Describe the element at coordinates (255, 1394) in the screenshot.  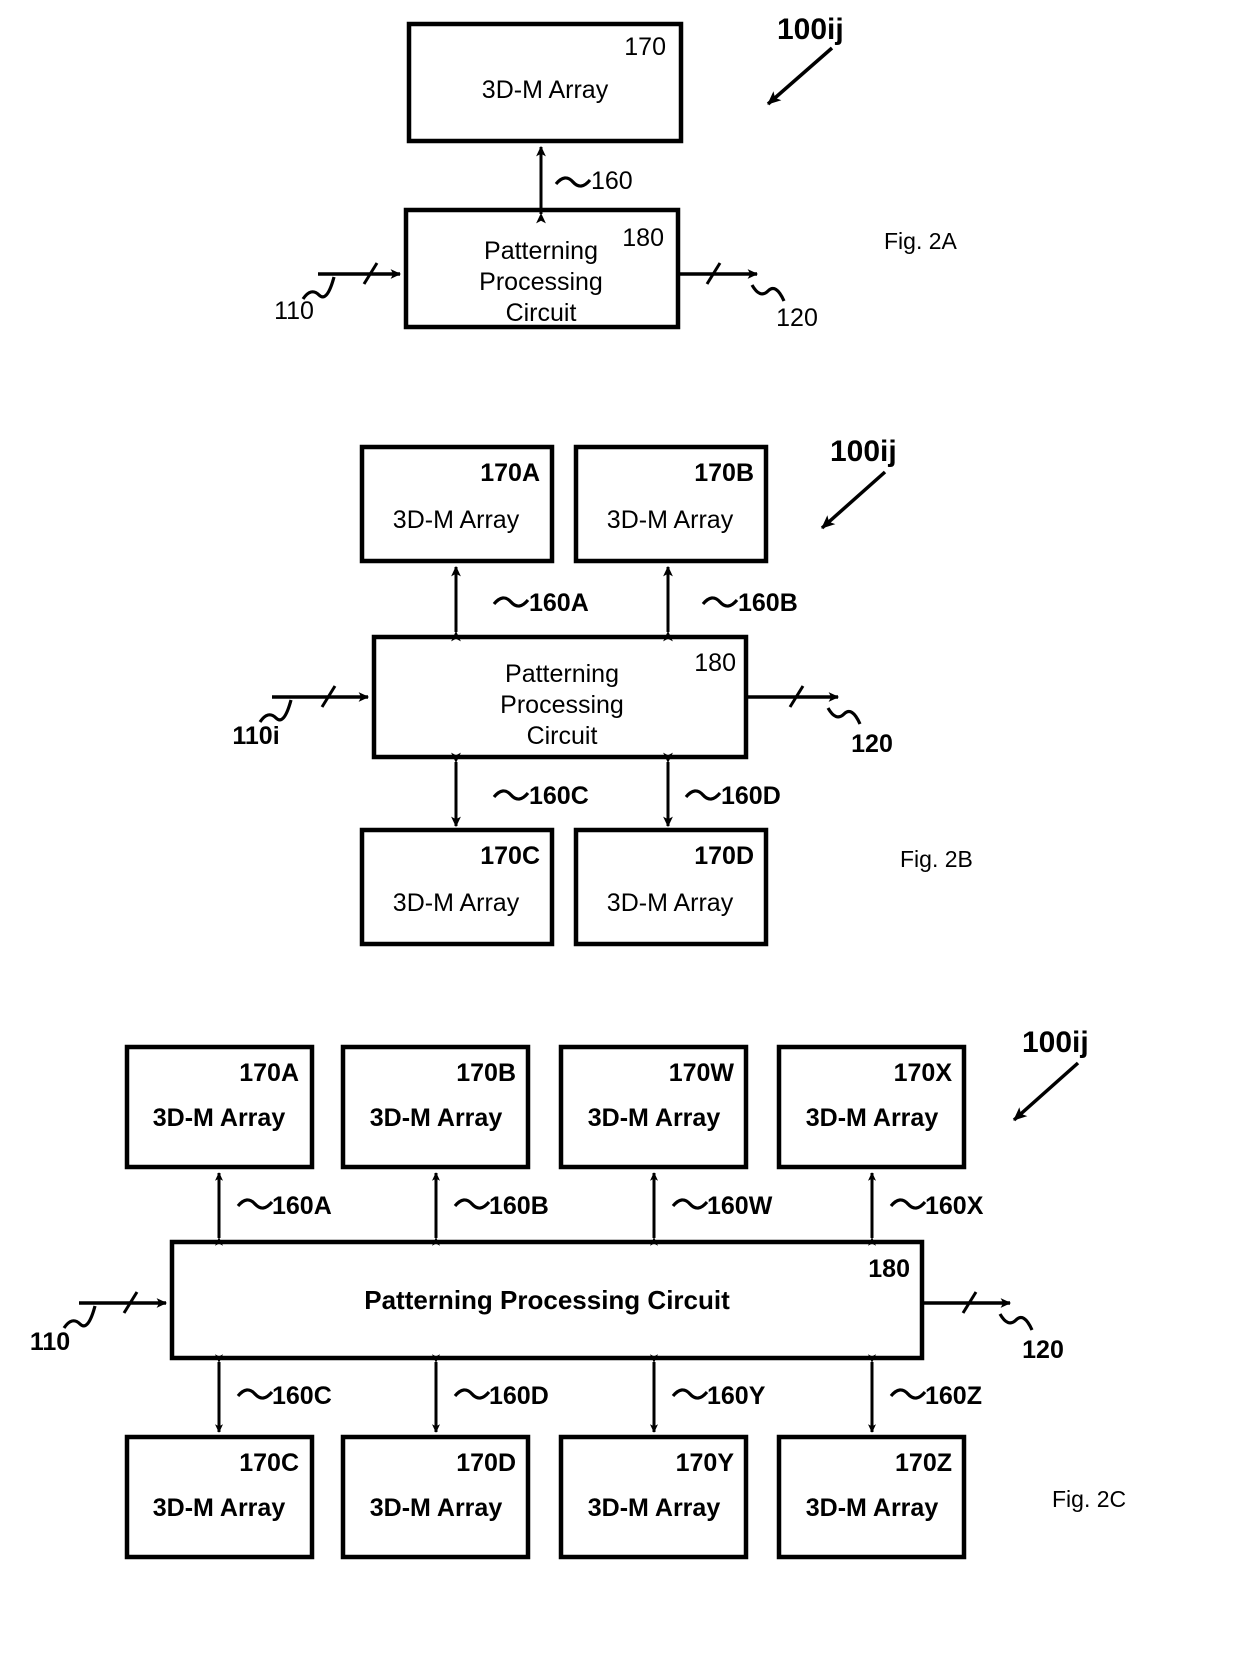
I see `fig2c-bus-160C-leader` at that location.